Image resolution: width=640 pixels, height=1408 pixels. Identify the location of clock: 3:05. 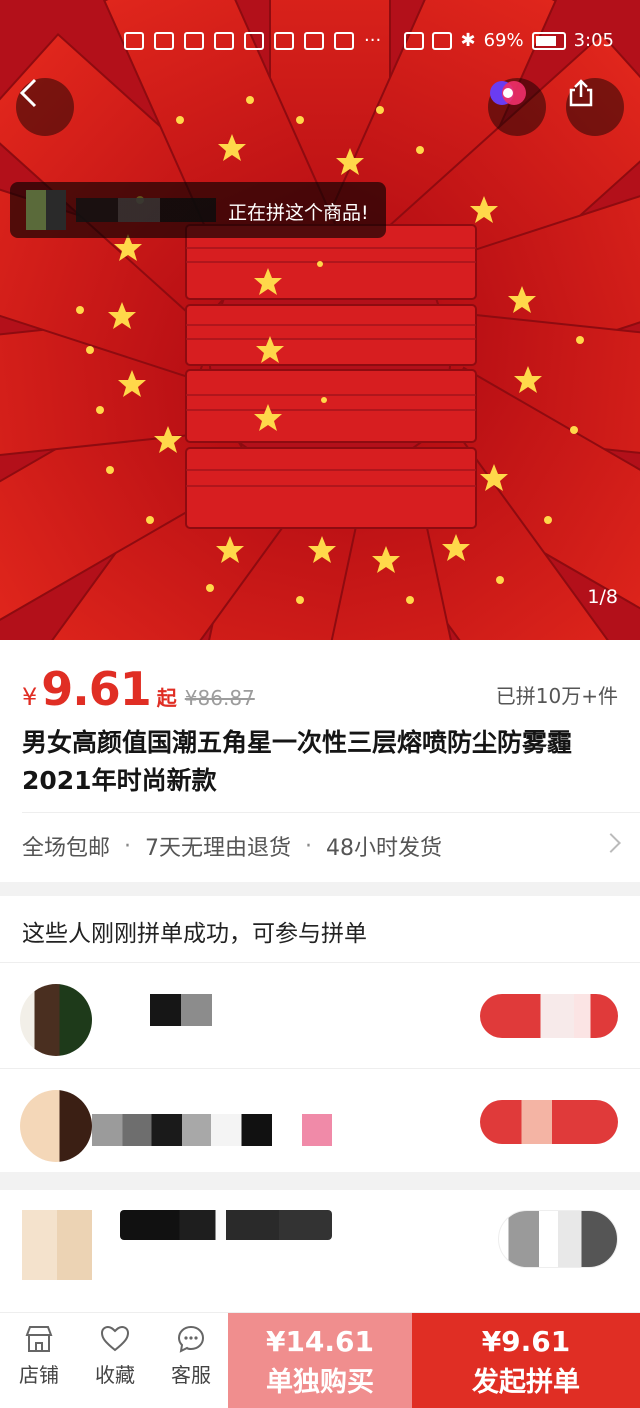
(593, 40).